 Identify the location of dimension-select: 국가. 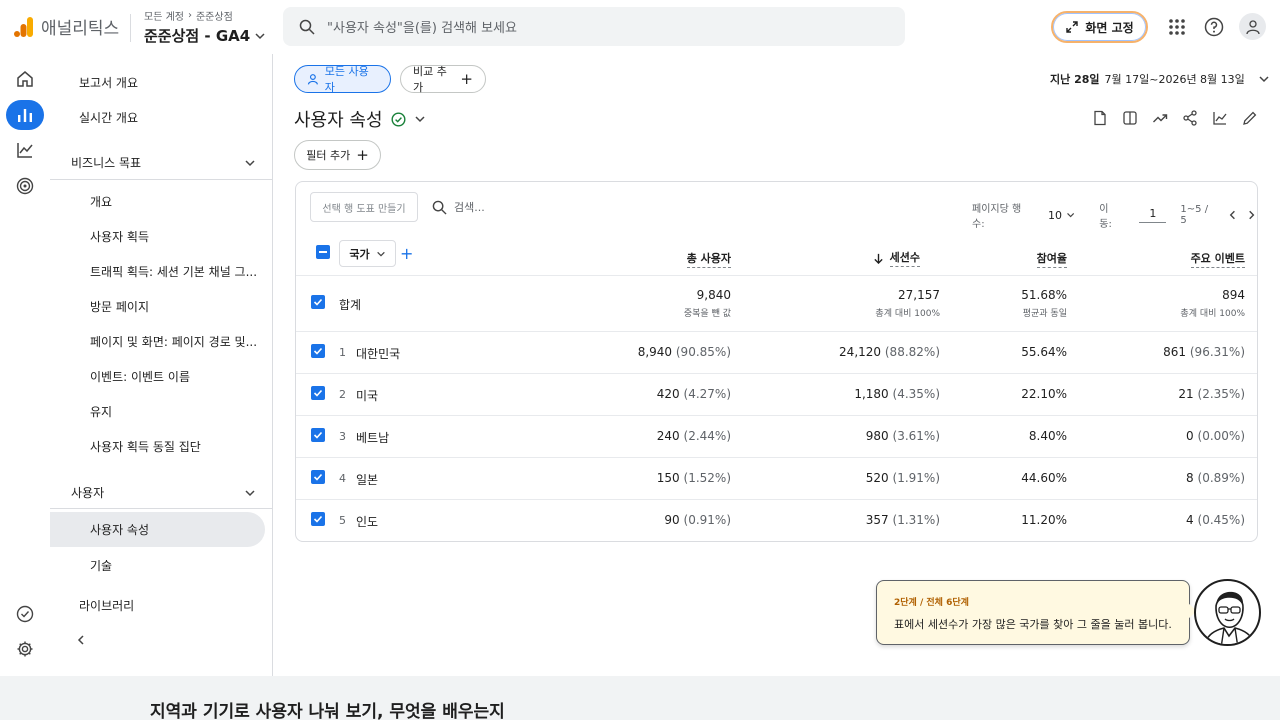
(367, 253).